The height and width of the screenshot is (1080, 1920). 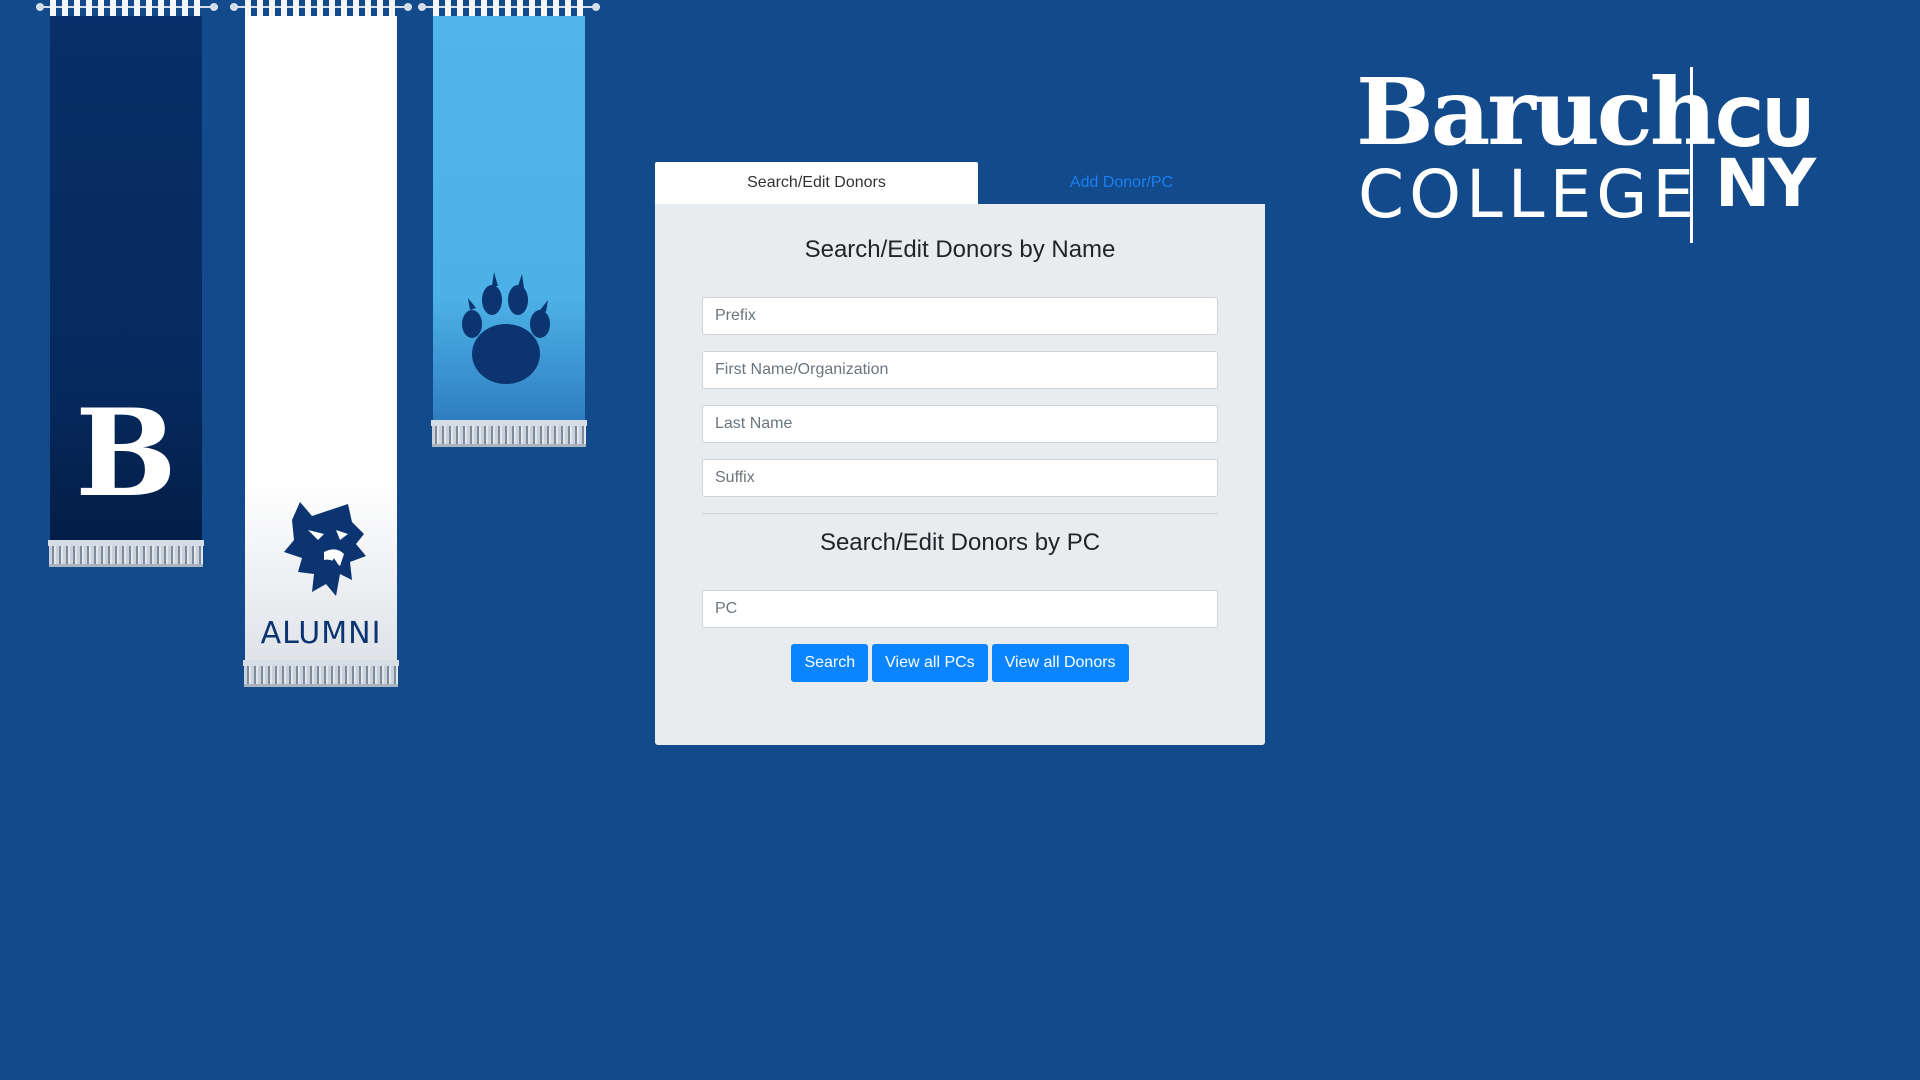 I want to click on banner-alumni-label: ALUMNI, so click(x=321, y=633).